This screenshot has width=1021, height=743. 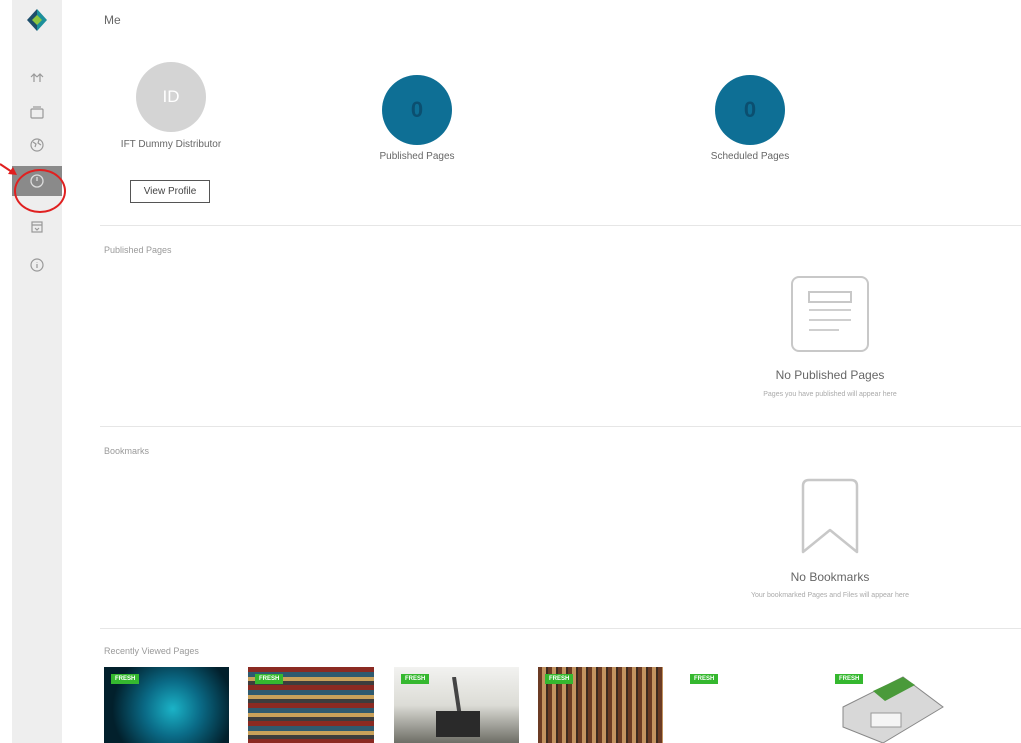 What do you see at coordinates (750, 156) in the screenshot?
I see `scheduled-label: Scheduled Pages` at bounding box center [750, 156].